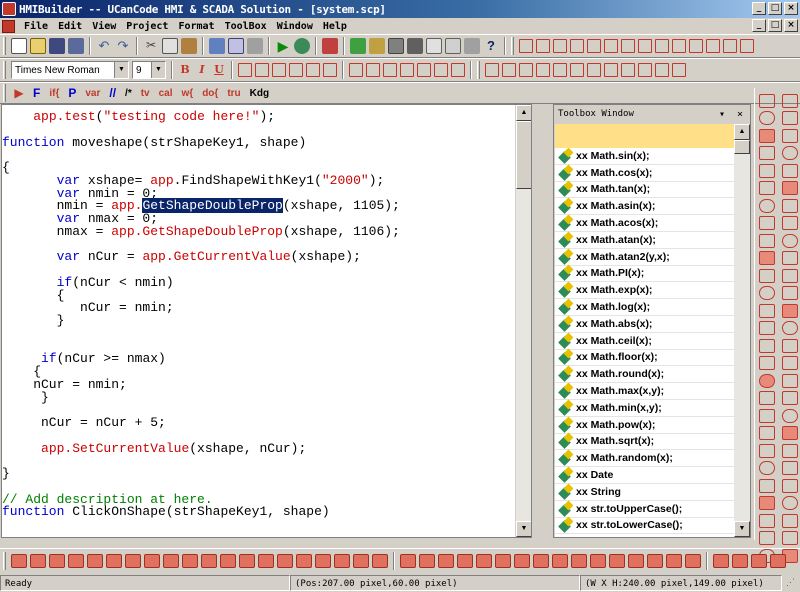 This screenshot has width=800, height=592. What do you see at coordinates (210, 93) in the screenshot?
I see `do-button: do{` at bounding box center [210, 93].